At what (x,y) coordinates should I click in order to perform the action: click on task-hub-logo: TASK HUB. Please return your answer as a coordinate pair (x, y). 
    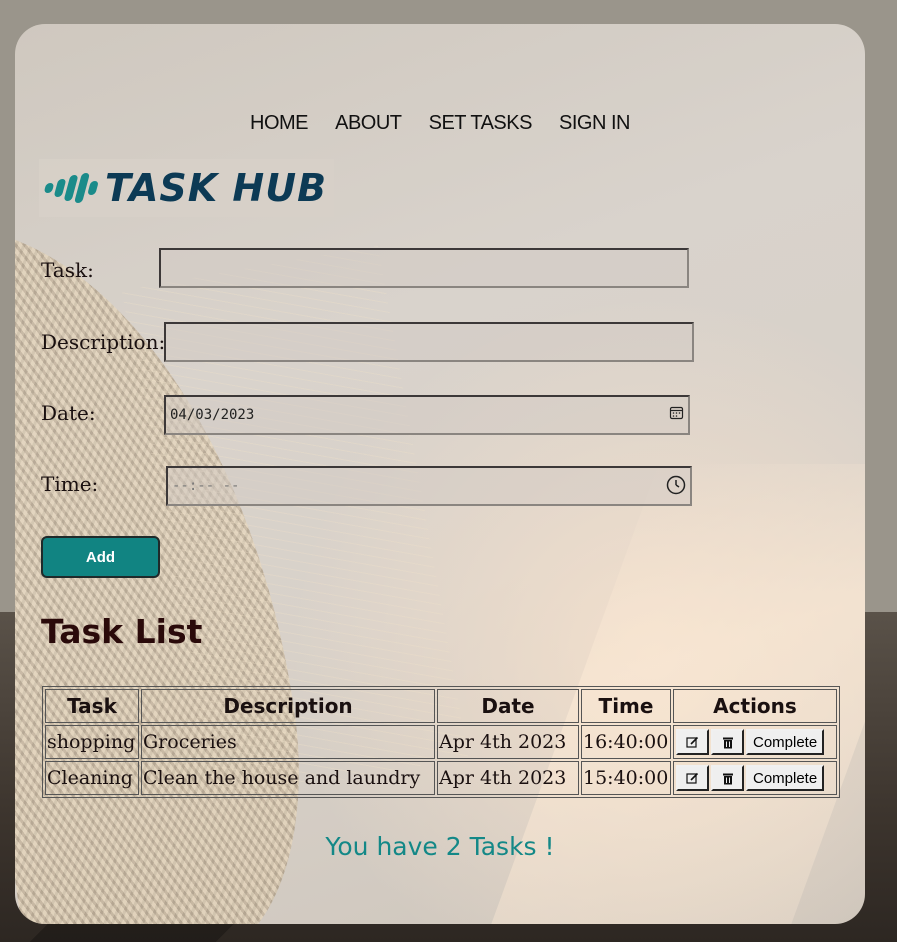
    Looking at the image, I should click on (186, 188).